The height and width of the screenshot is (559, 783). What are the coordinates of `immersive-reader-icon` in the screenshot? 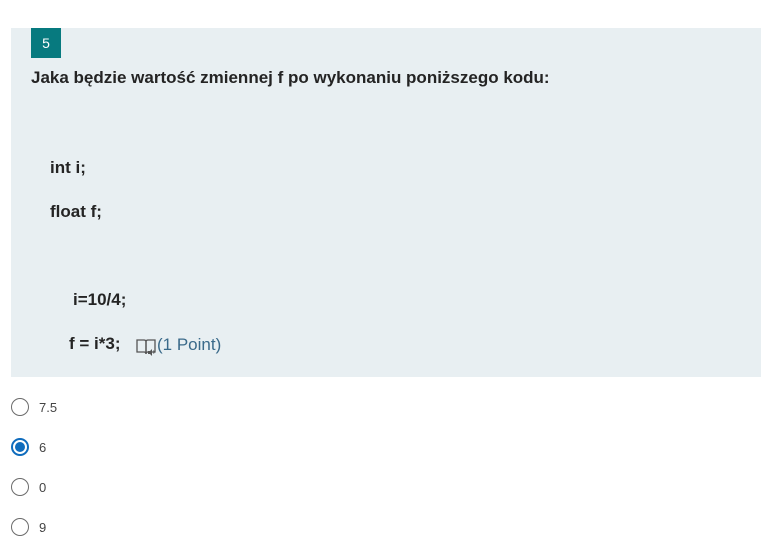 It's located at (146, 347).